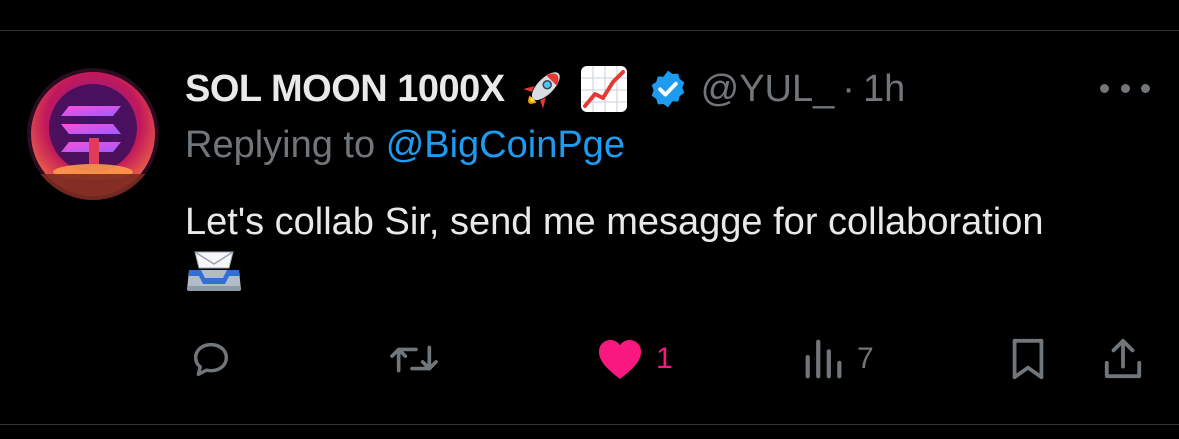 The image size is (1179, 439). What do you see at coordinates (589, 30) in the screenshot?
I see `top-divider` at bounding box center [589, 30].